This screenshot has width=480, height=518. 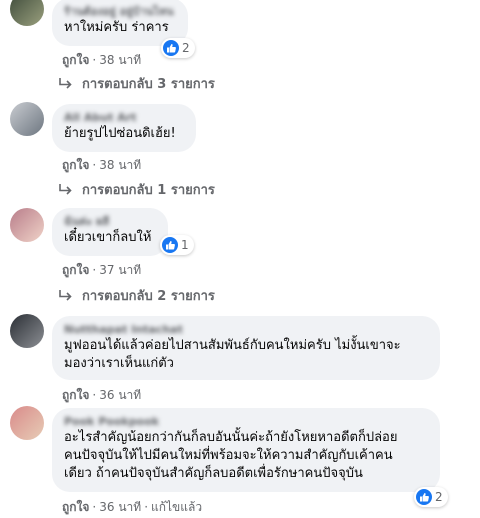 What do you see at coordinates (246, 422) in the screenshot?
I see `comment-author: Pook Pookpook` at bounding box center [246, 422].